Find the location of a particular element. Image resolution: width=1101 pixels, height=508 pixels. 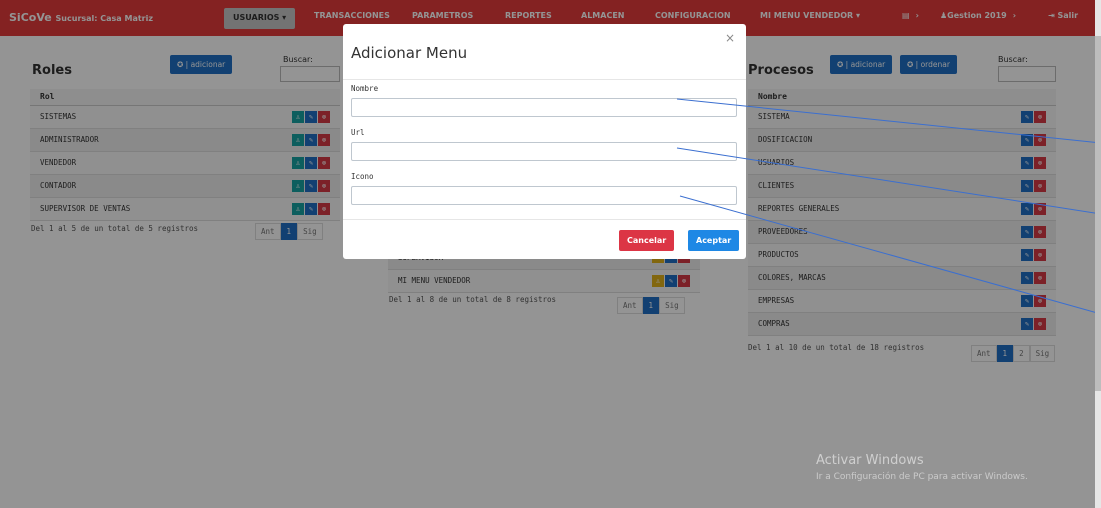

scrollbar-thumb is located at coordinates (1098, 213).